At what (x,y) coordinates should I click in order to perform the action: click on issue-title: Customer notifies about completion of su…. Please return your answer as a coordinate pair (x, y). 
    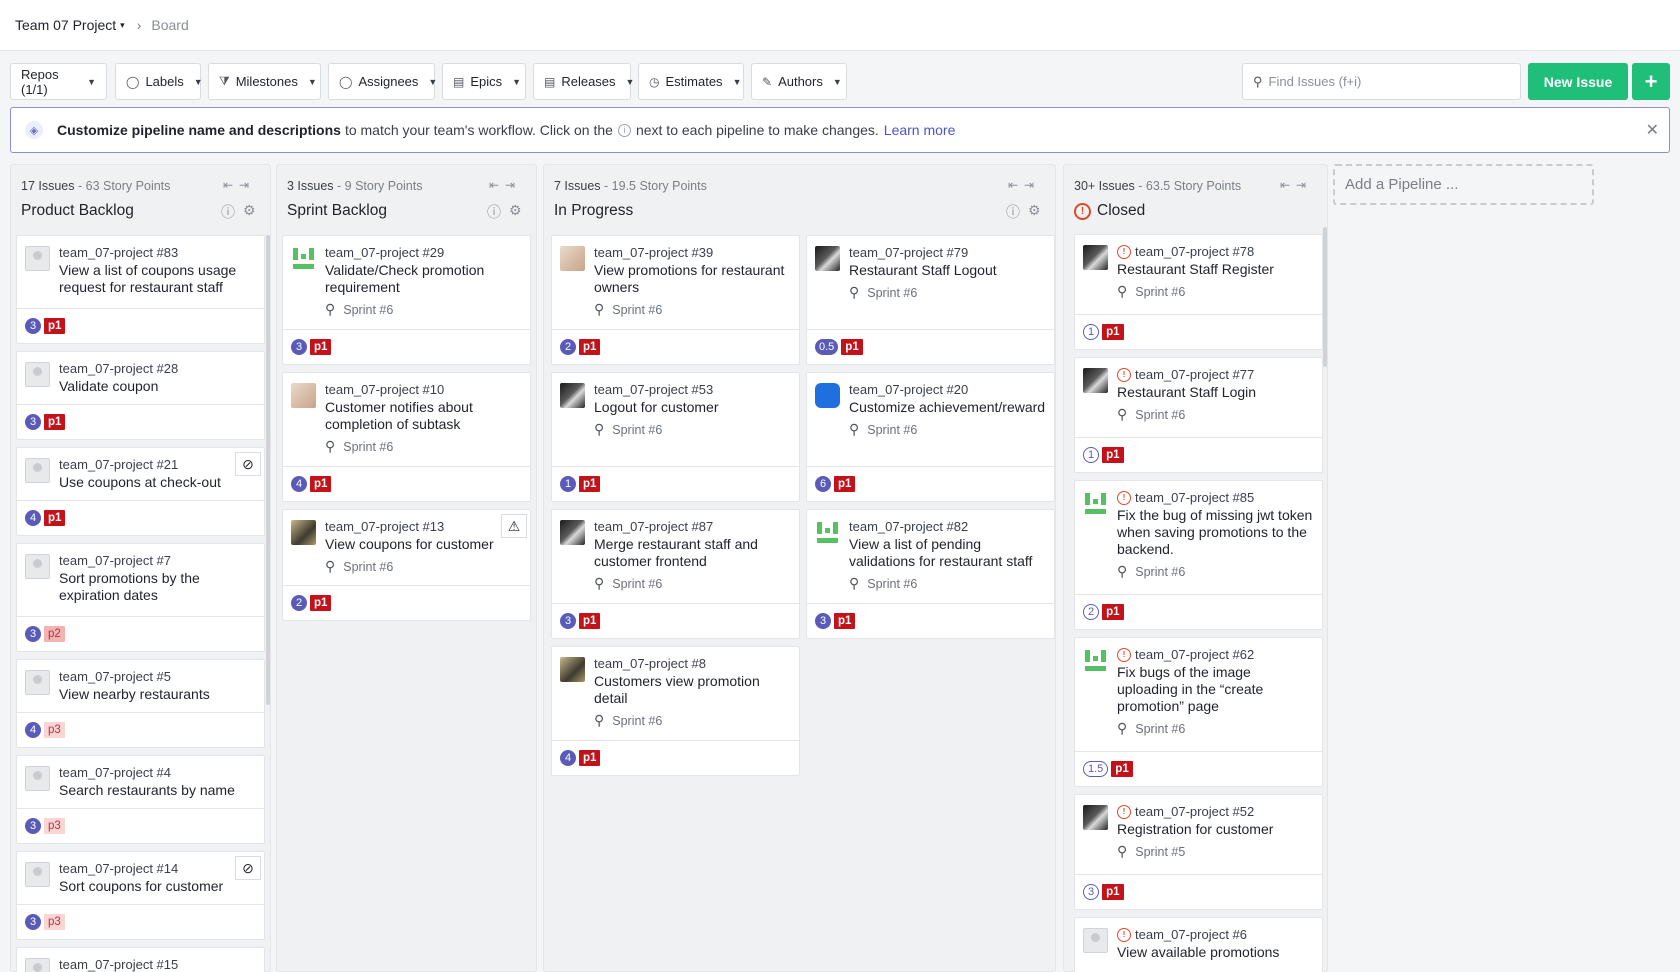
    Looking at the image, I should click on (399, 415).